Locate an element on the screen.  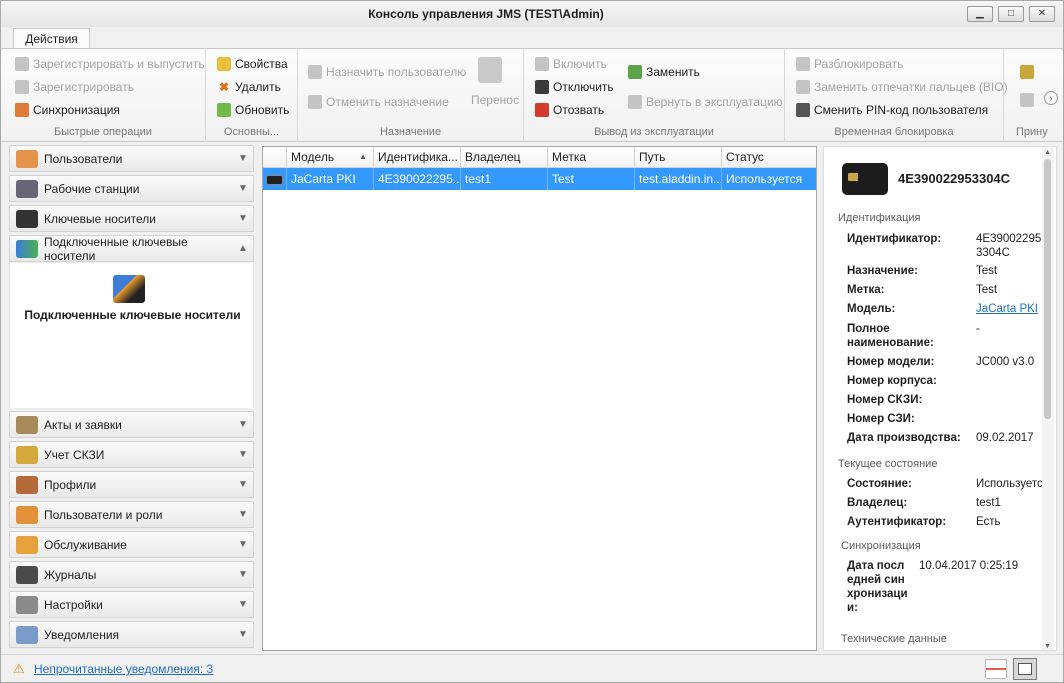
connected-token-large-icon is located at coordinates (129, 289).